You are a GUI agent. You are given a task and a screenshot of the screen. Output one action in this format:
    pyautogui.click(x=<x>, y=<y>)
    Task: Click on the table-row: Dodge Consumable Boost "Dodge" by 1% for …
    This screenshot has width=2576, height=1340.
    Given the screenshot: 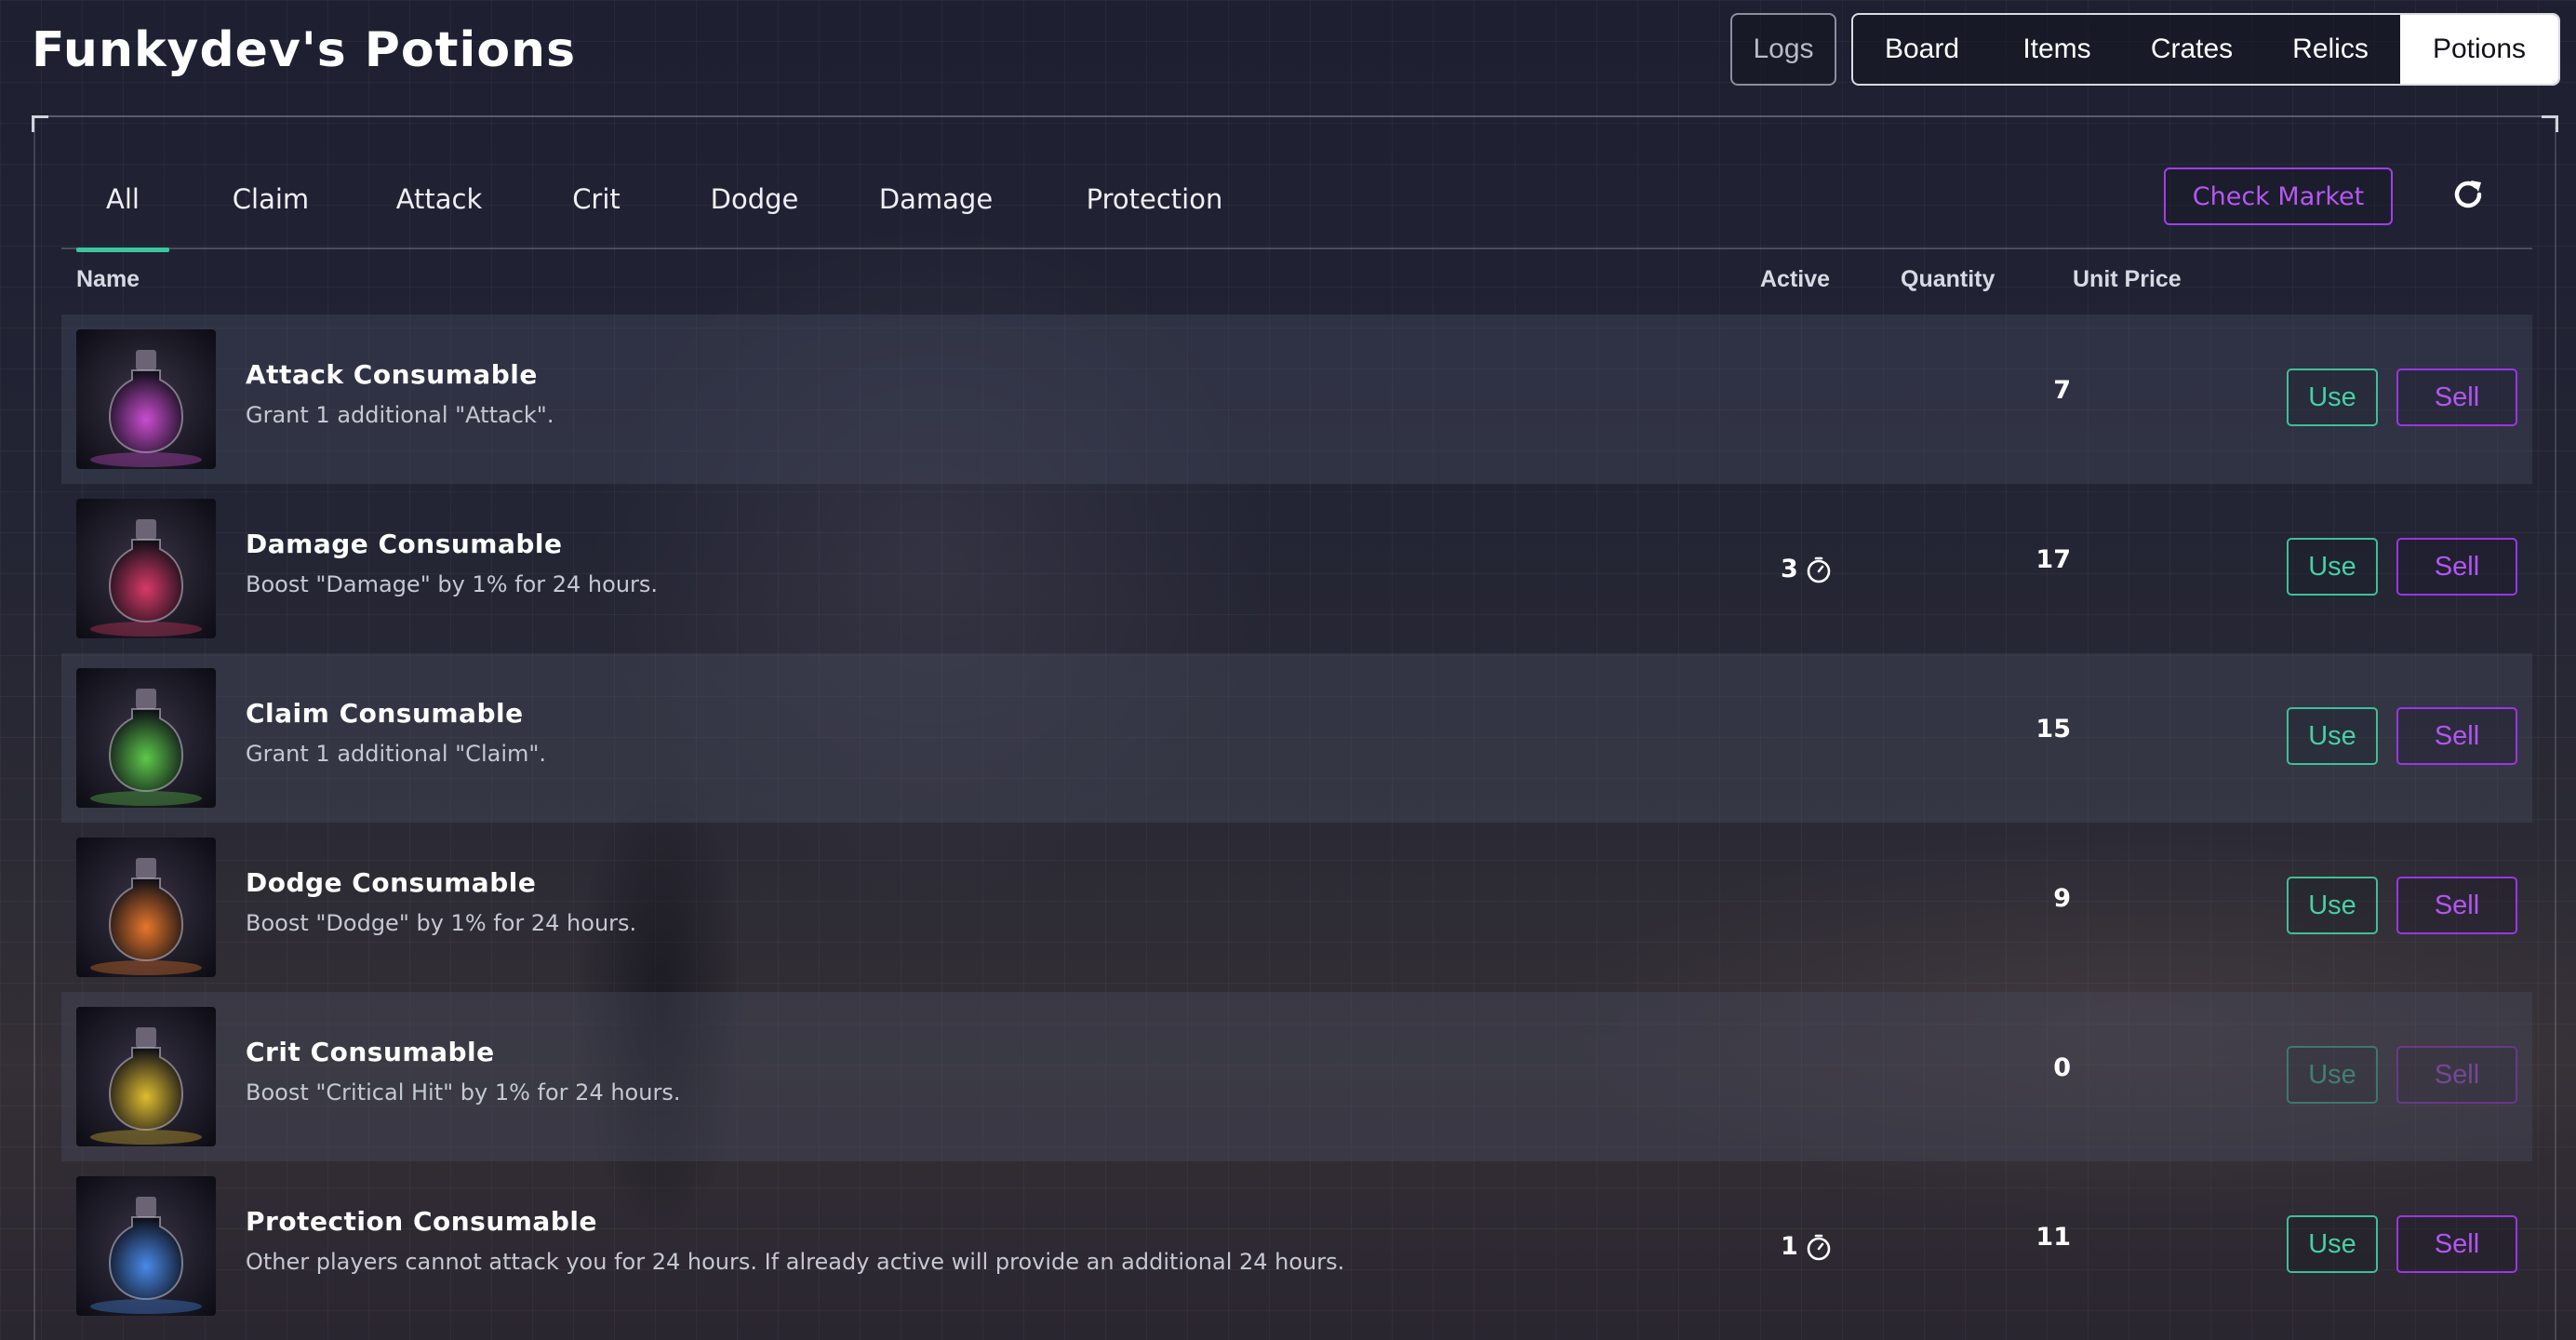 What is the action you would take?
    pyautogui.click(x=1296, y=907)
    